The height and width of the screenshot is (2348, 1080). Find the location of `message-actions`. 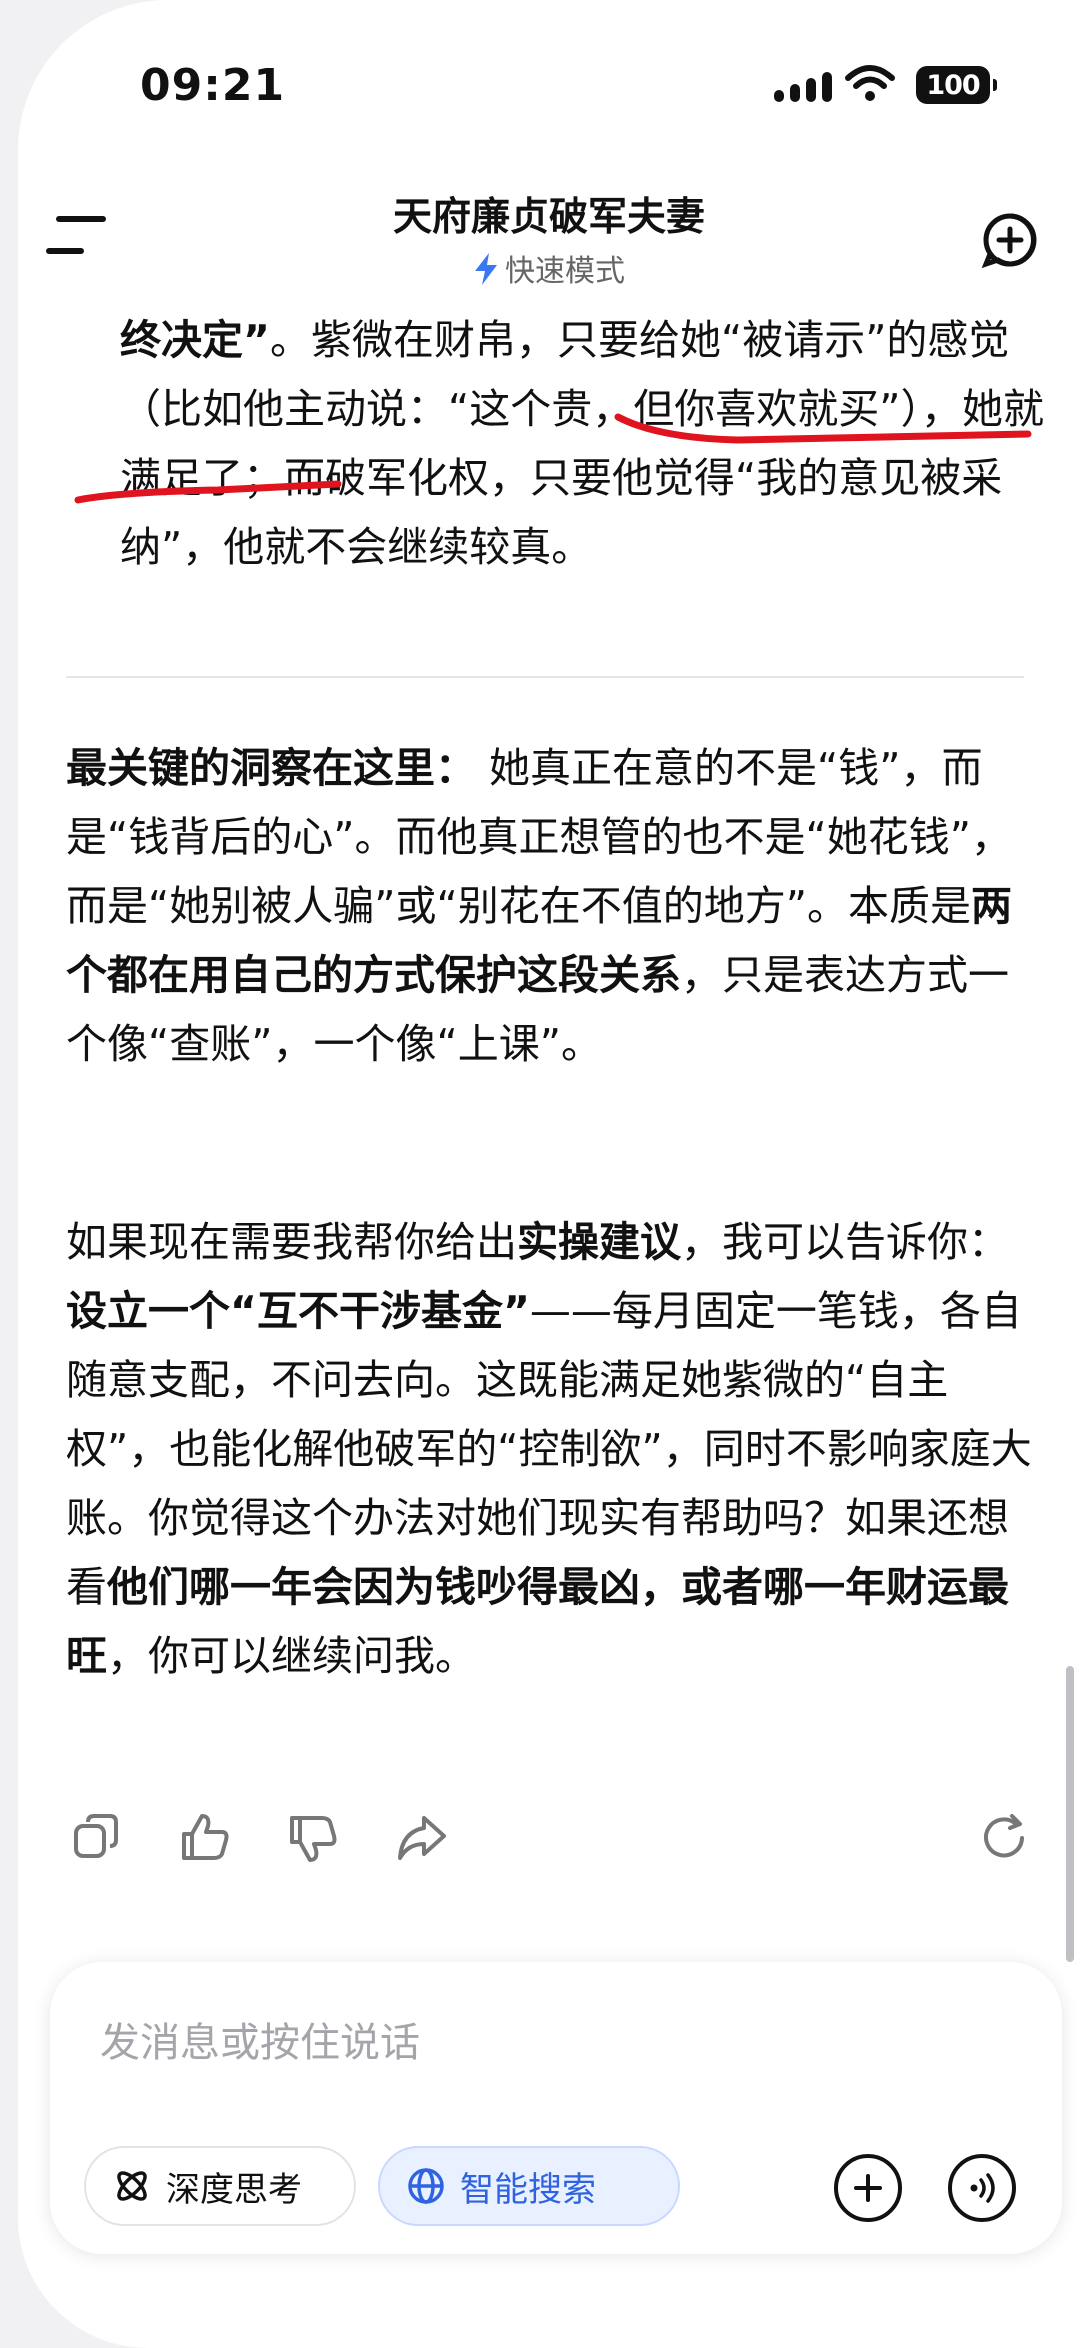

message-actions is located at coordinates (549, 1840).